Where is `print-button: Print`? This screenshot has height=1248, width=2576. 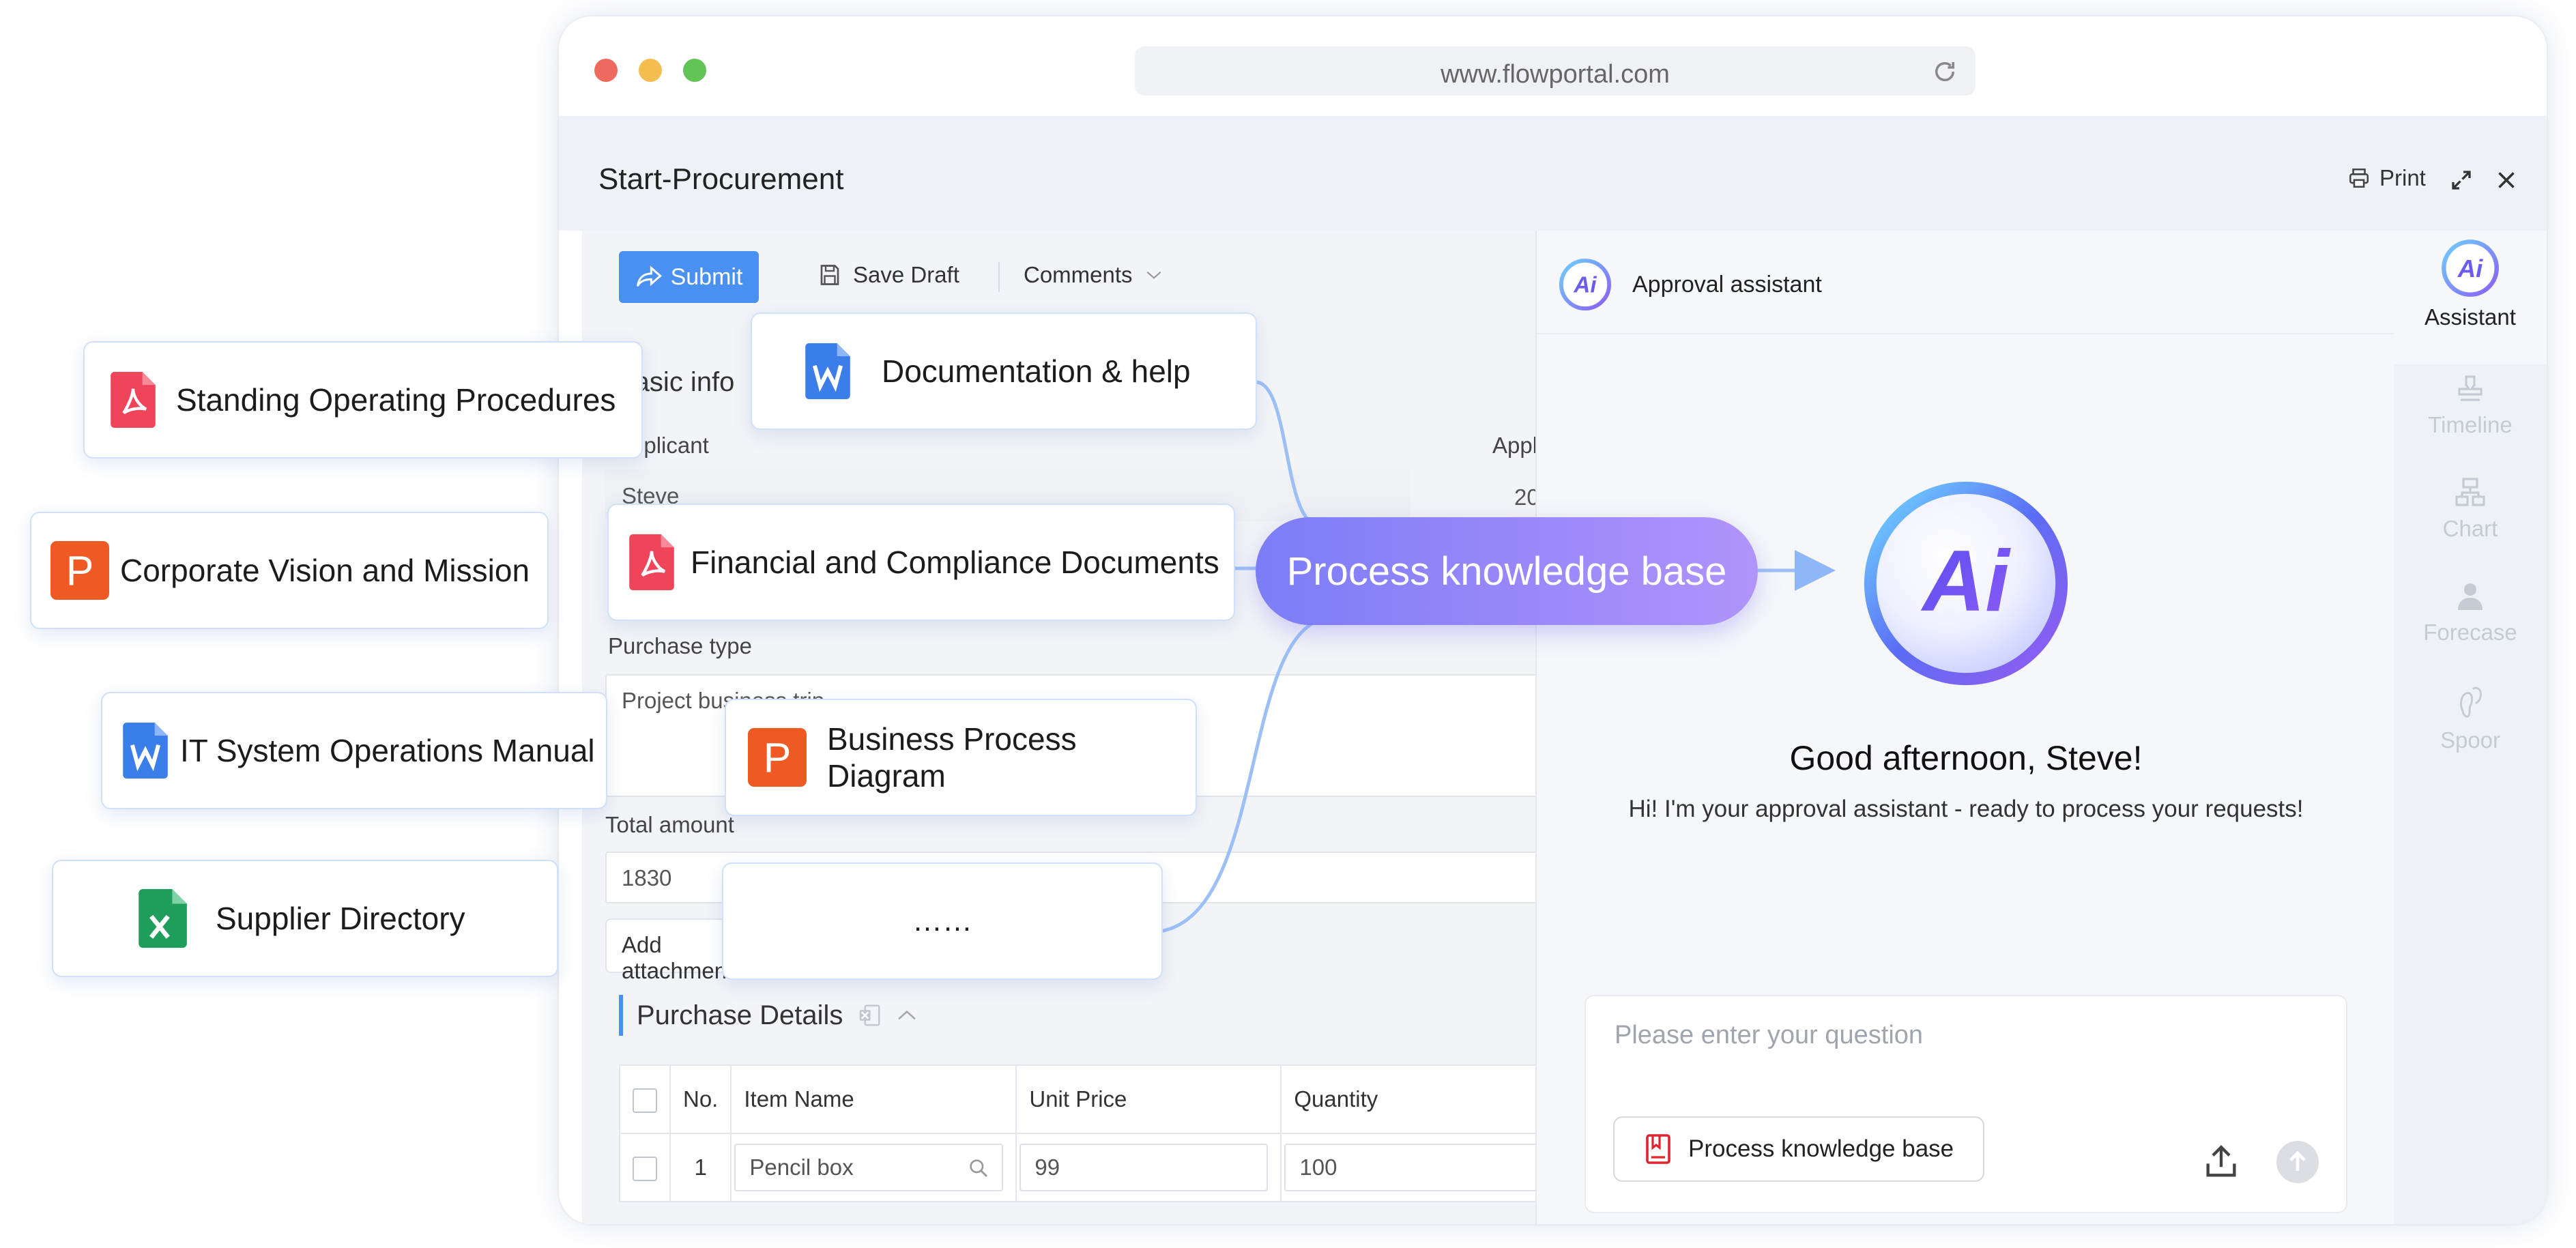 print-button: Print is located at coordinates (2386, 178).